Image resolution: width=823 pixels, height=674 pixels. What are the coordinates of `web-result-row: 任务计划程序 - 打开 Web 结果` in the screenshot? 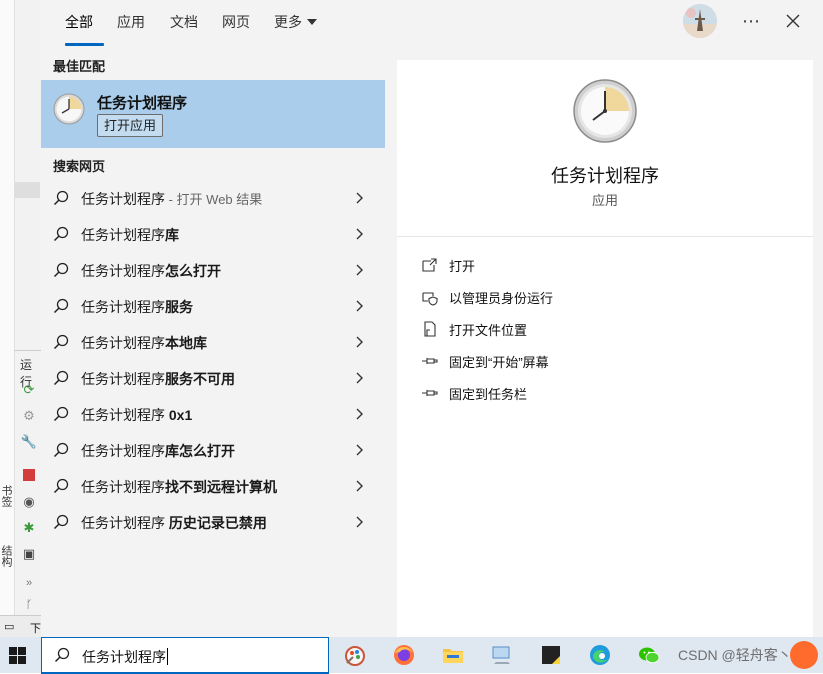 It's located at (213, 198).